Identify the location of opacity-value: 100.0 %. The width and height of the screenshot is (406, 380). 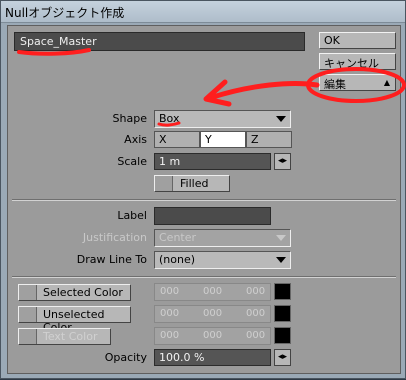
(182, 357).